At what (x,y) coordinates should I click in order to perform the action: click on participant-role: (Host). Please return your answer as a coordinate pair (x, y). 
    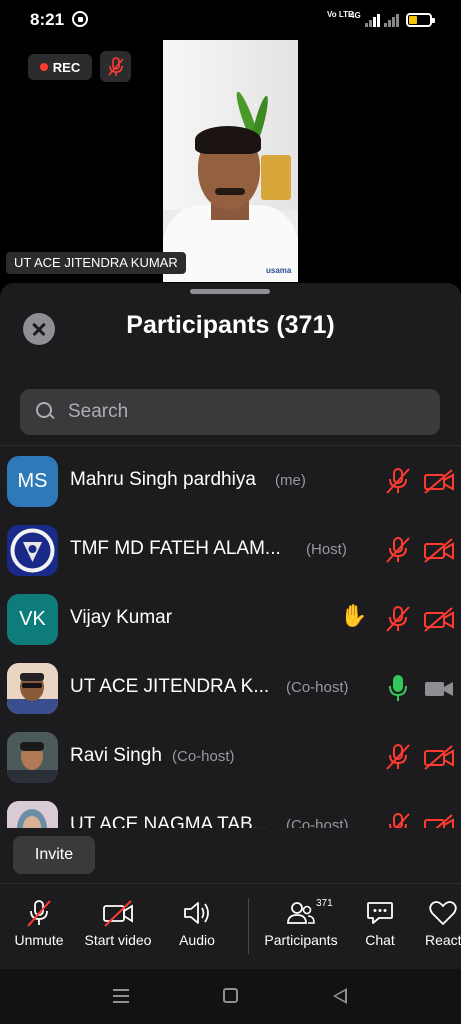
    Looking at the image, I should click on (326, 549).